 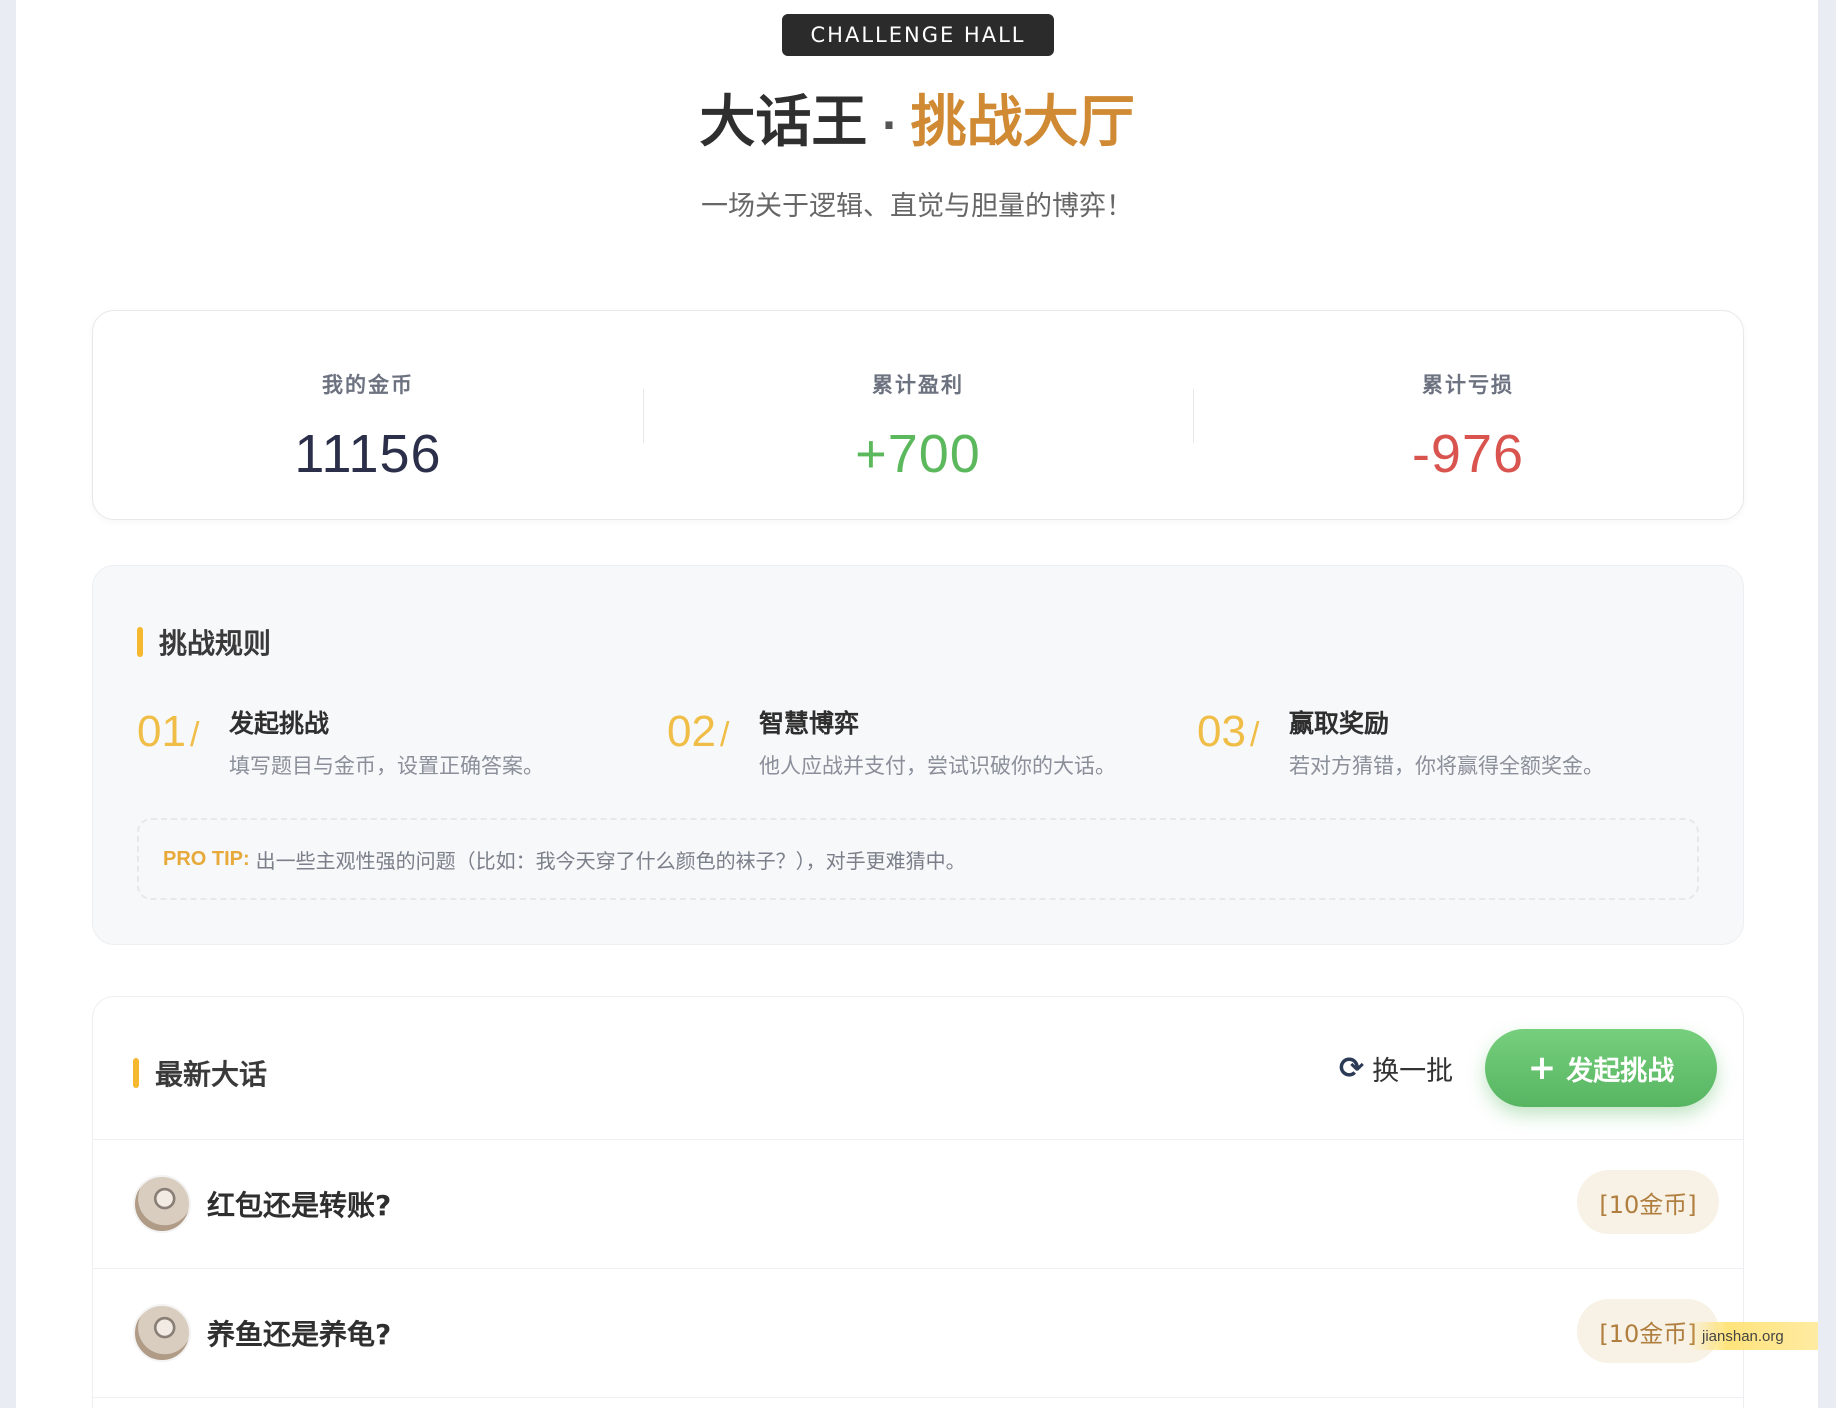 What do you see at coordinates (340, 743) in the screenshot?
I see `rule-item: 01/ 发起挑战 填写题目与金币，设置正确答案。` at bounding box center [340, 743].